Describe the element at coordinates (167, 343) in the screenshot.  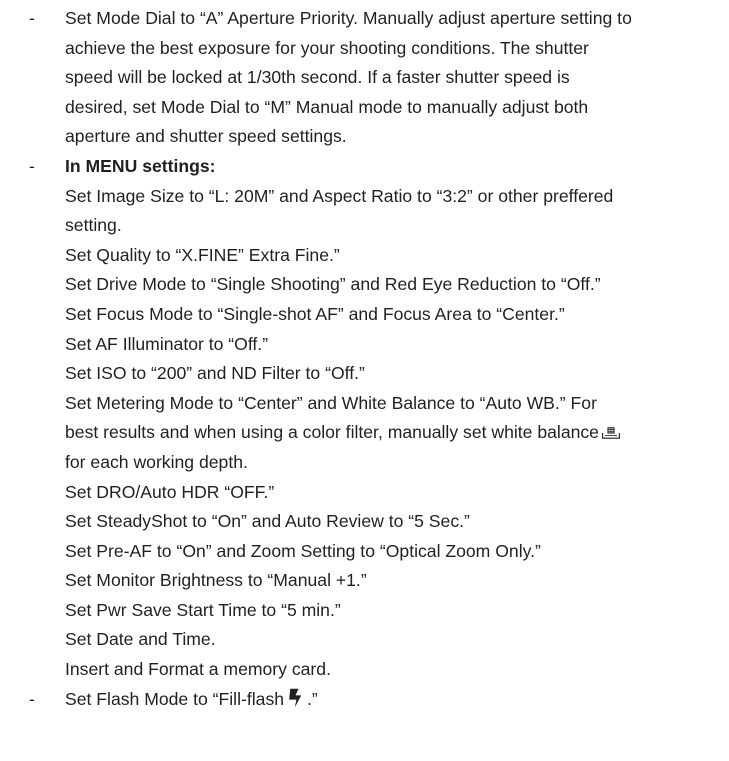
I see `text-line: Set AF Illuminator to “Off.”` at that location.